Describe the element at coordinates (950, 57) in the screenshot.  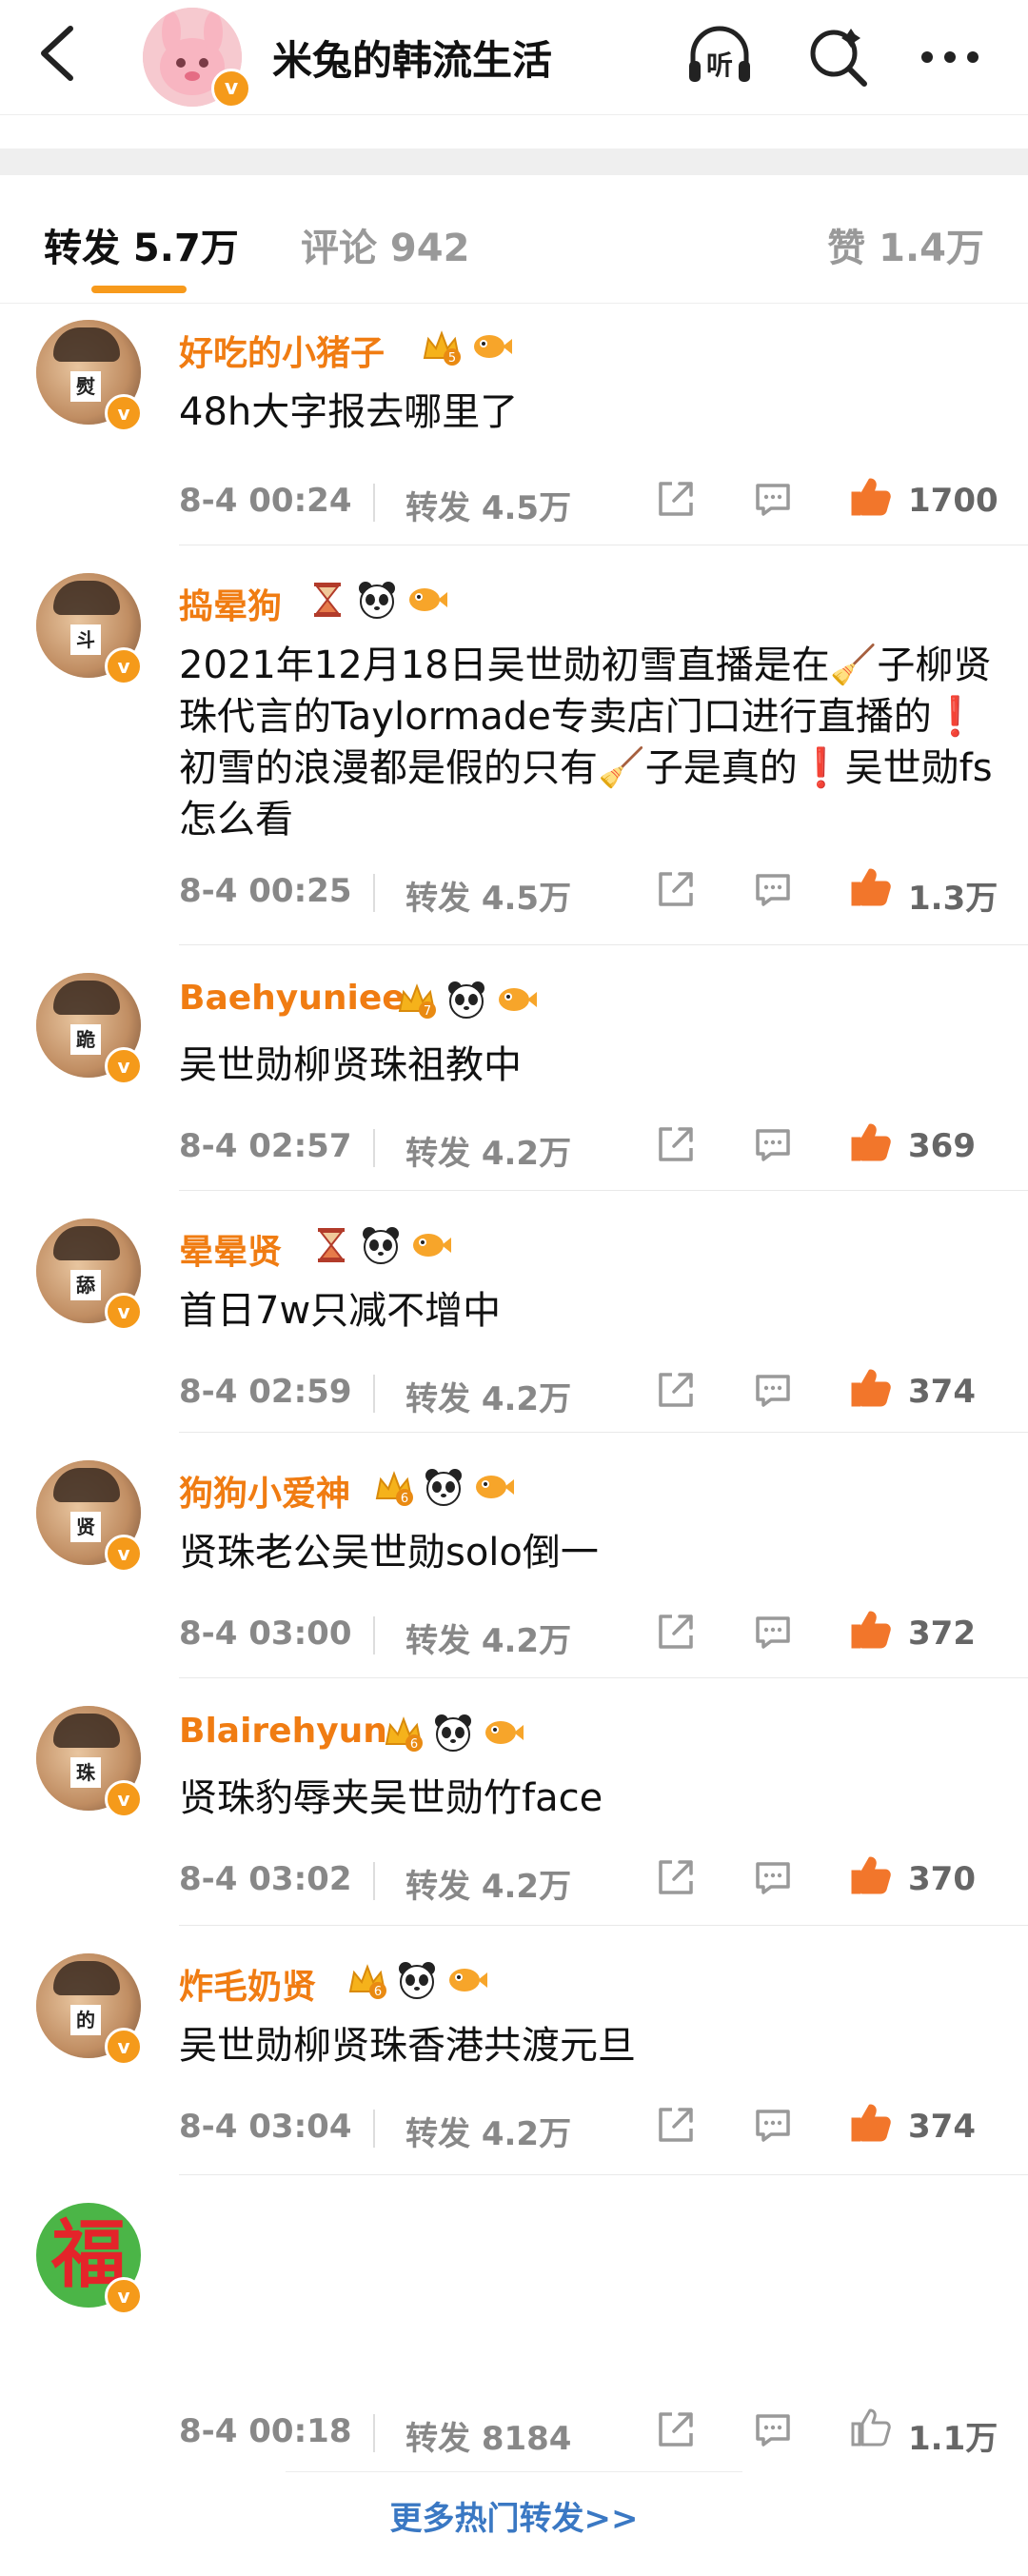
I see `more-icon` at that location.